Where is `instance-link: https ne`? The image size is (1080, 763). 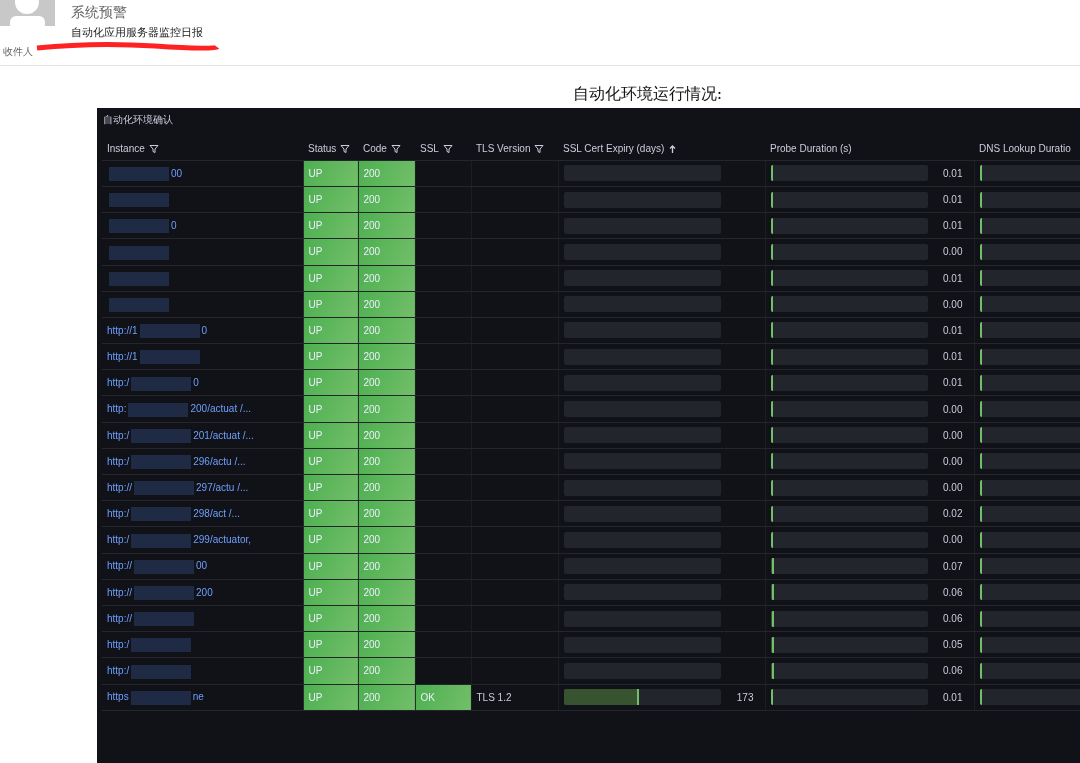 instance-link: https ne is located at coordinates (155, 697).